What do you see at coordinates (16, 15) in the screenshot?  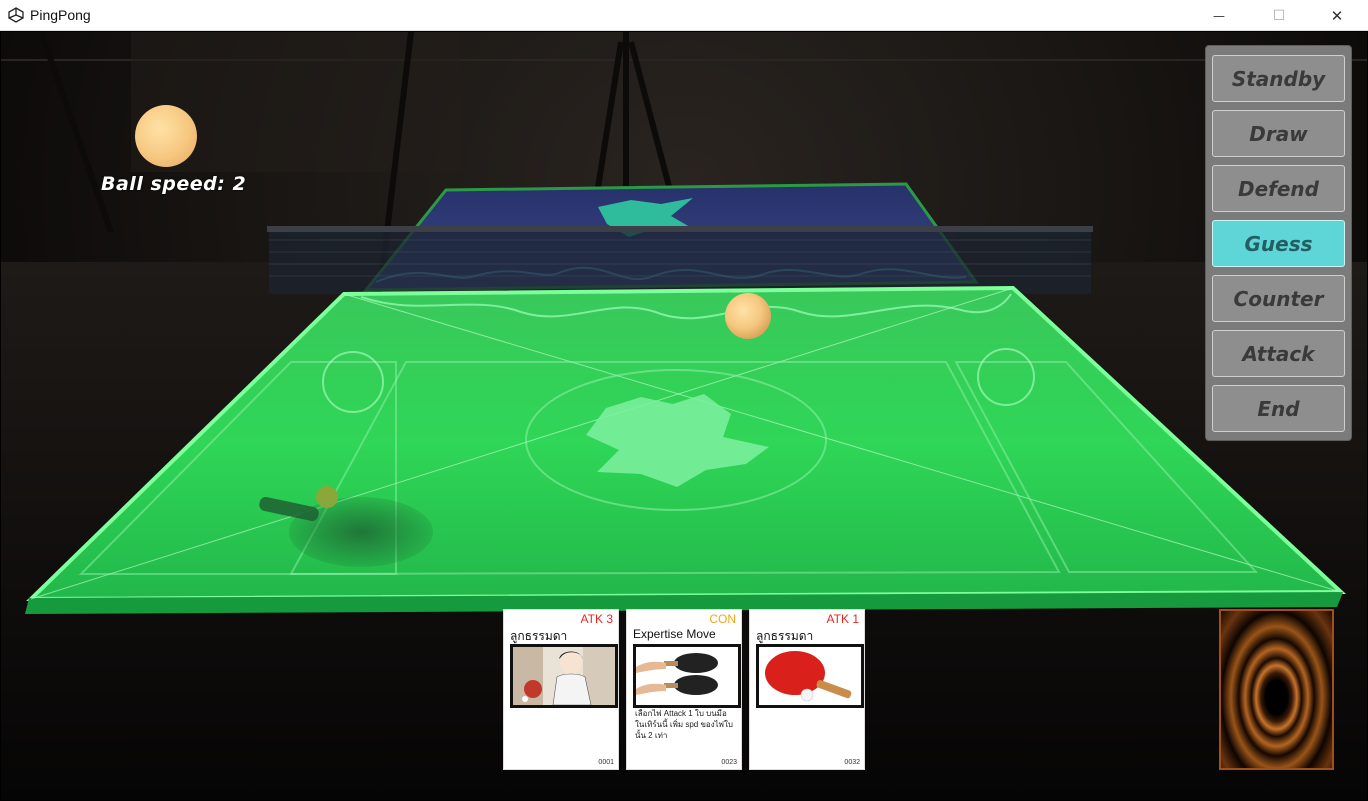 I see `unity-logo-icon` at bounding box center [16, 15].